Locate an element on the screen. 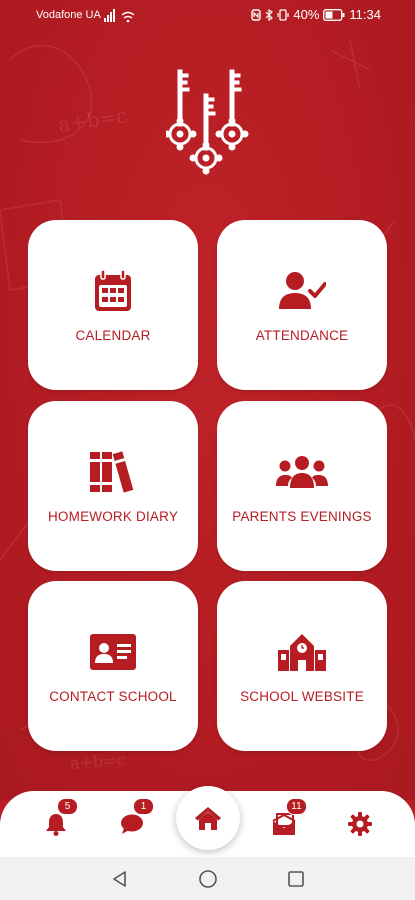 The width and height of the screenshot is (415, 900). user-check-icon is located at coordinates (302, 291).